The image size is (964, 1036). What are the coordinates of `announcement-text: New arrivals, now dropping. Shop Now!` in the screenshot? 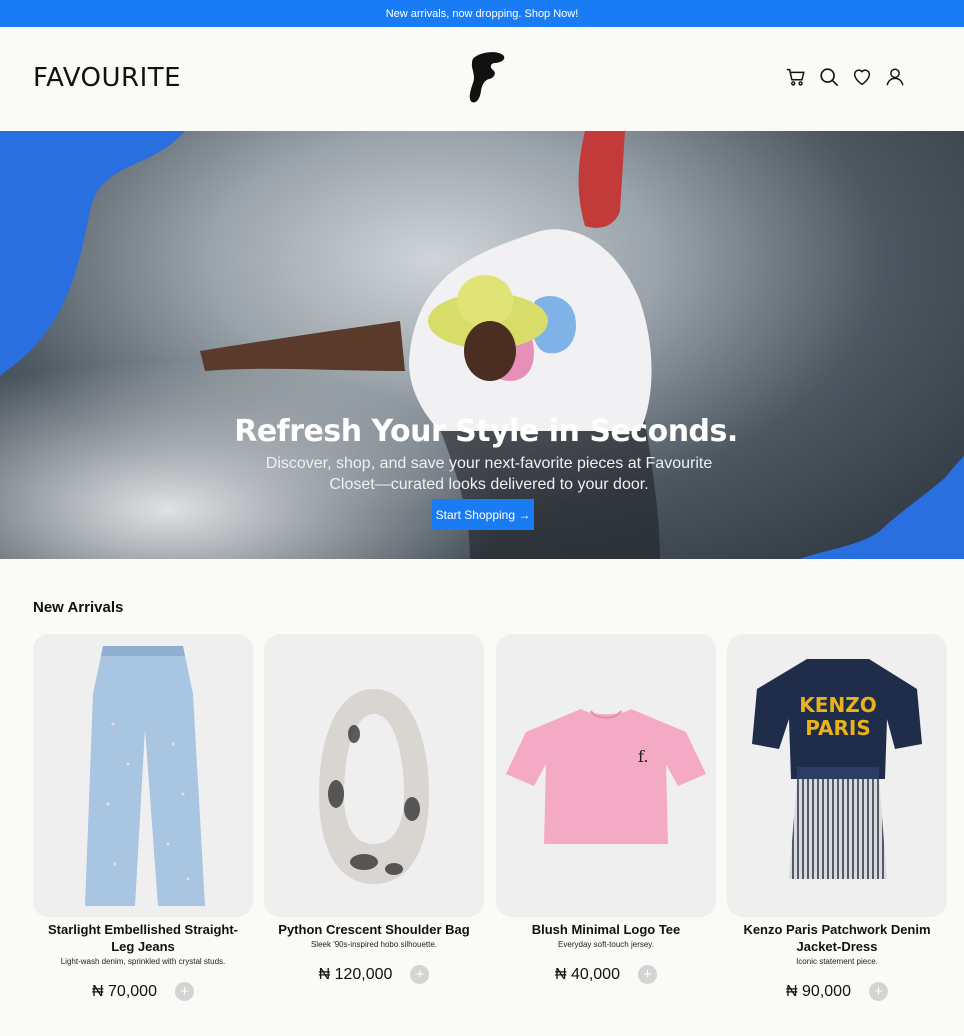 It's located at (482, 14).